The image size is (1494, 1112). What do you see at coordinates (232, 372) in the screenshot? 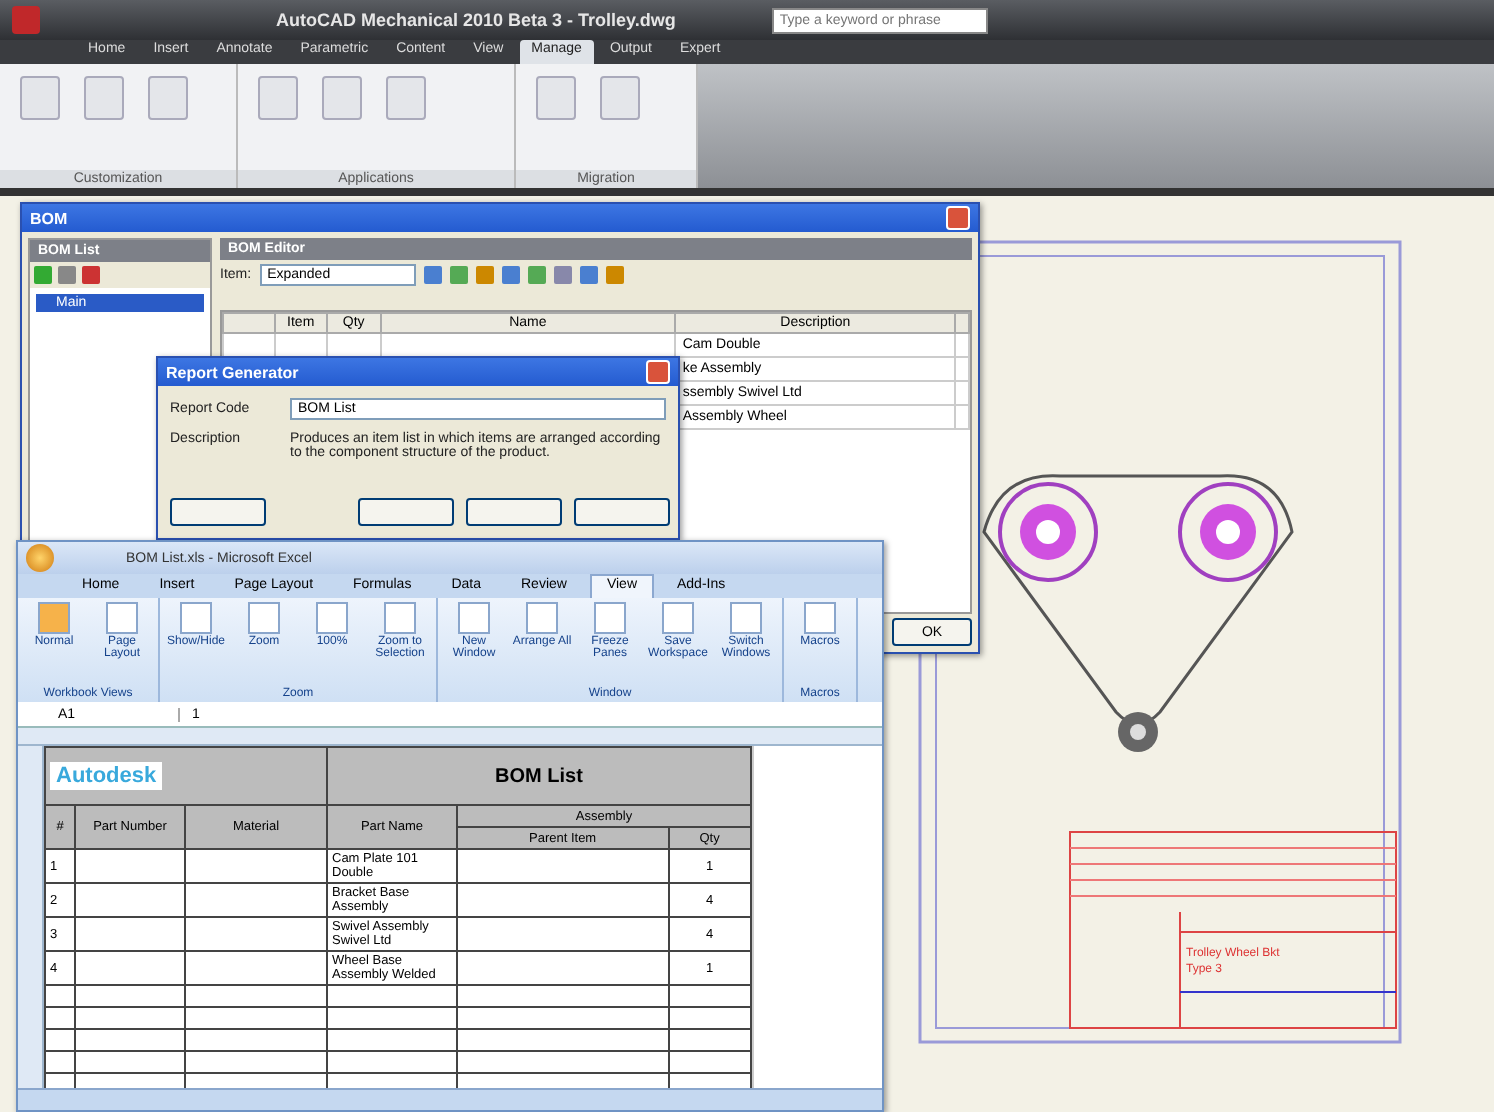
I see `dialog-title: Report Generator` at bounding box center [232, 372].